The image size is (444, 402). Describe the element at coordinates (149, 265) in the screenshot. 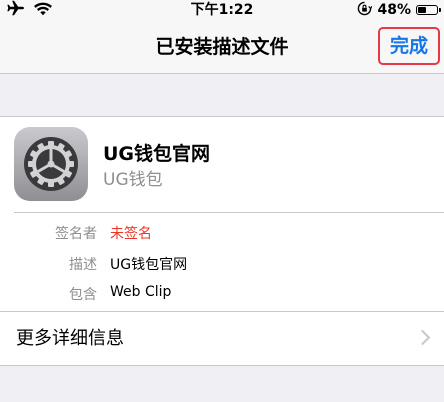

I see `detail-value: UG钱包官网` at that location.